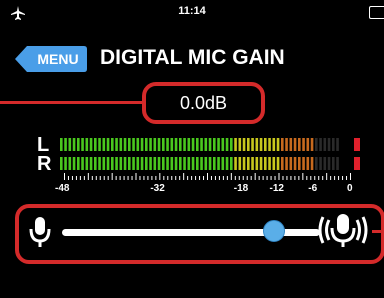 Image resolution: width=384 pixels, height=298 pixels. What do you see at coordinates (343, 233) in the screenshot?
I see `microphone-loud-icon` at bounding box center [343, 233].